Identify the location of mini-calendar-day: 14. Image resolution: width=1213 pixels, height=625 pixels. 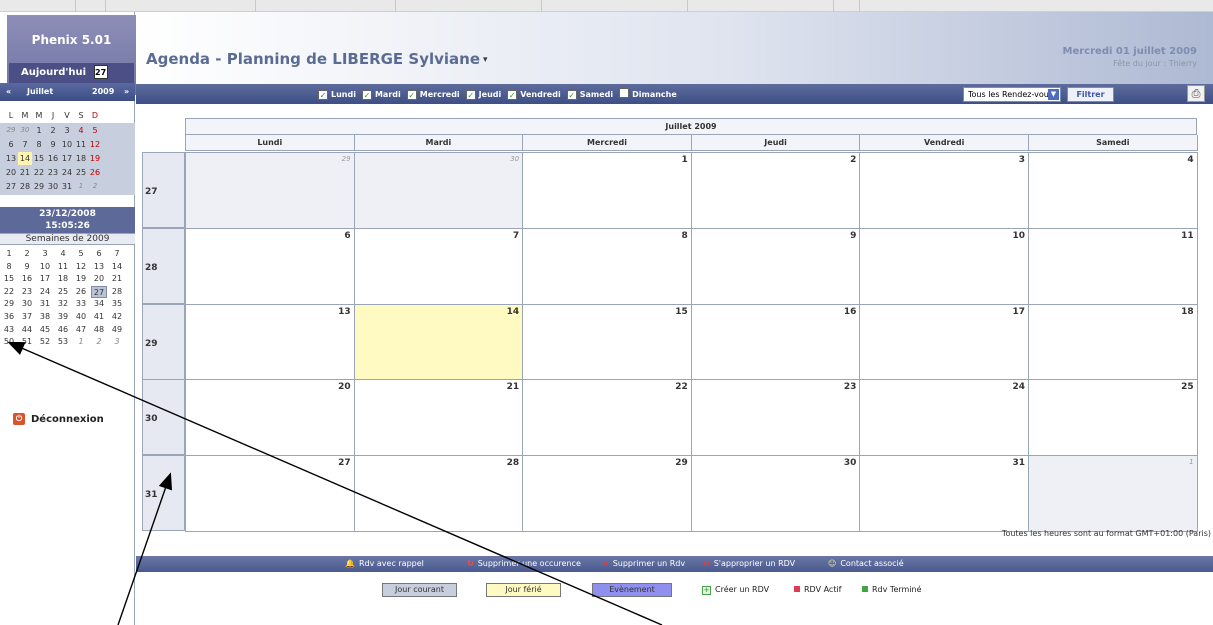
(25, 158).